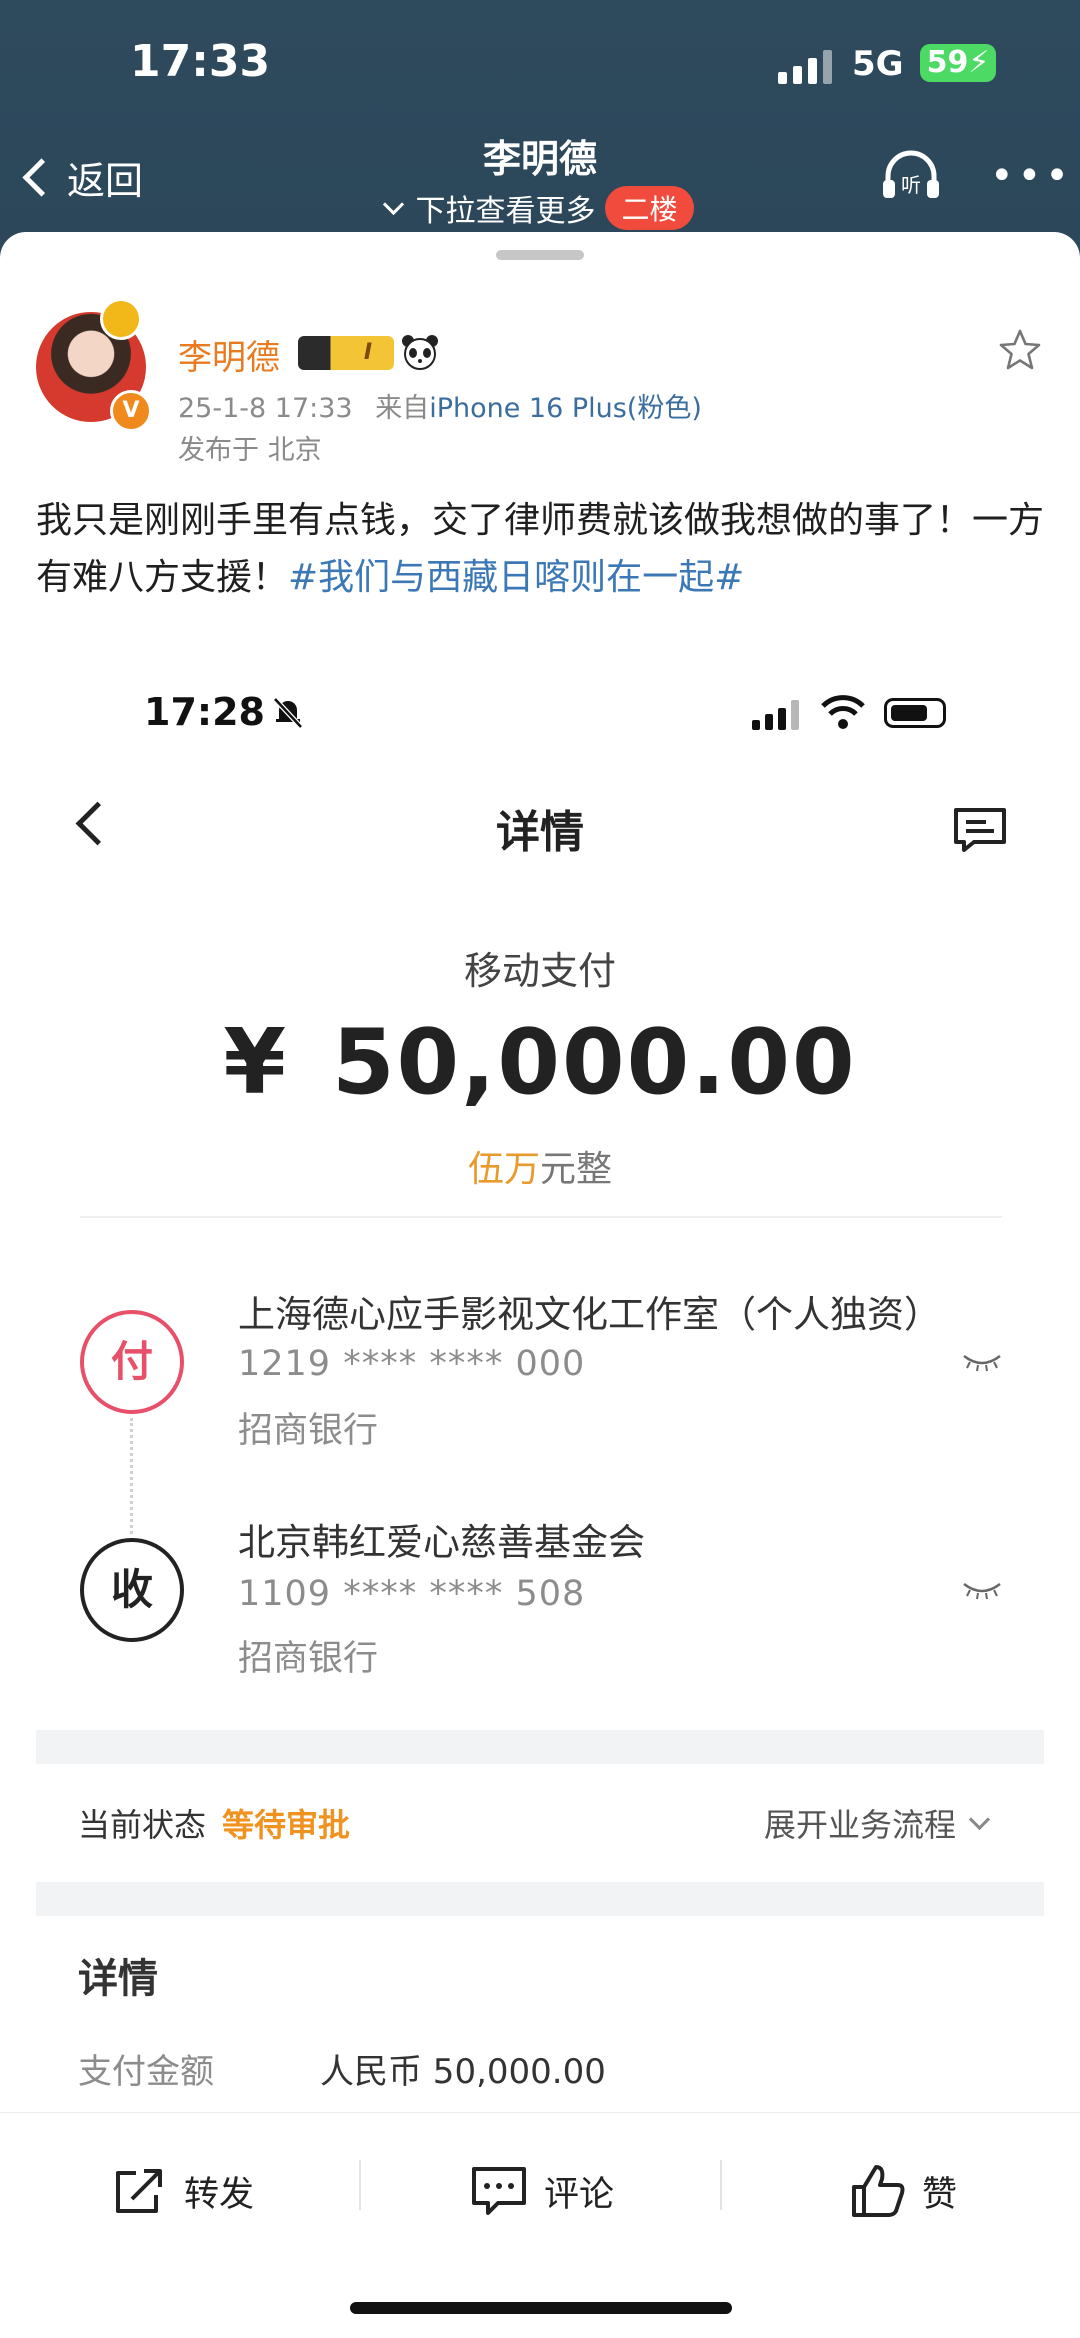 The height and width of the screenshot is (2338, 1080). I want to click on battery-icon: 59⚡, so click(958, 63).